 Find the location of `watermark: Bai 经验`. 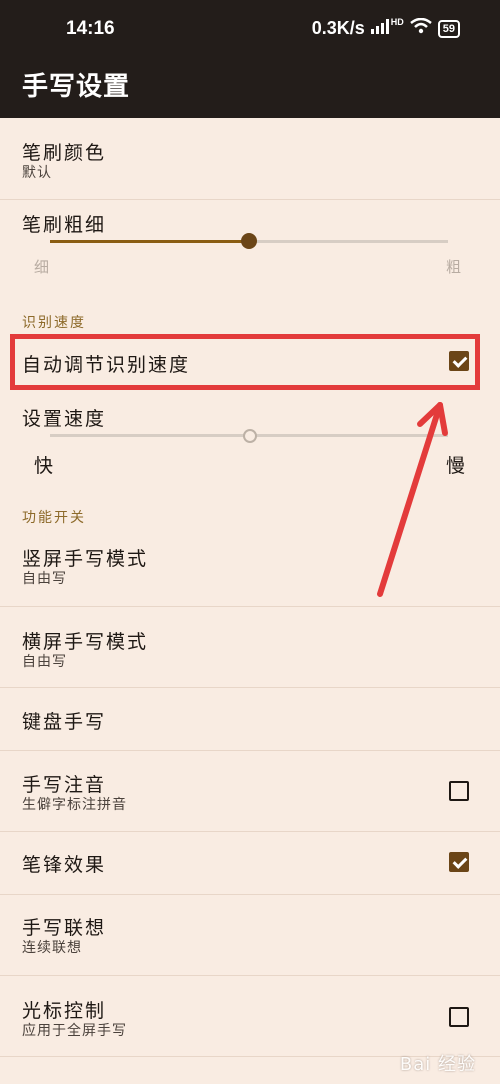

watermark: Bai 经验 is located at coordinates (437, 1064).